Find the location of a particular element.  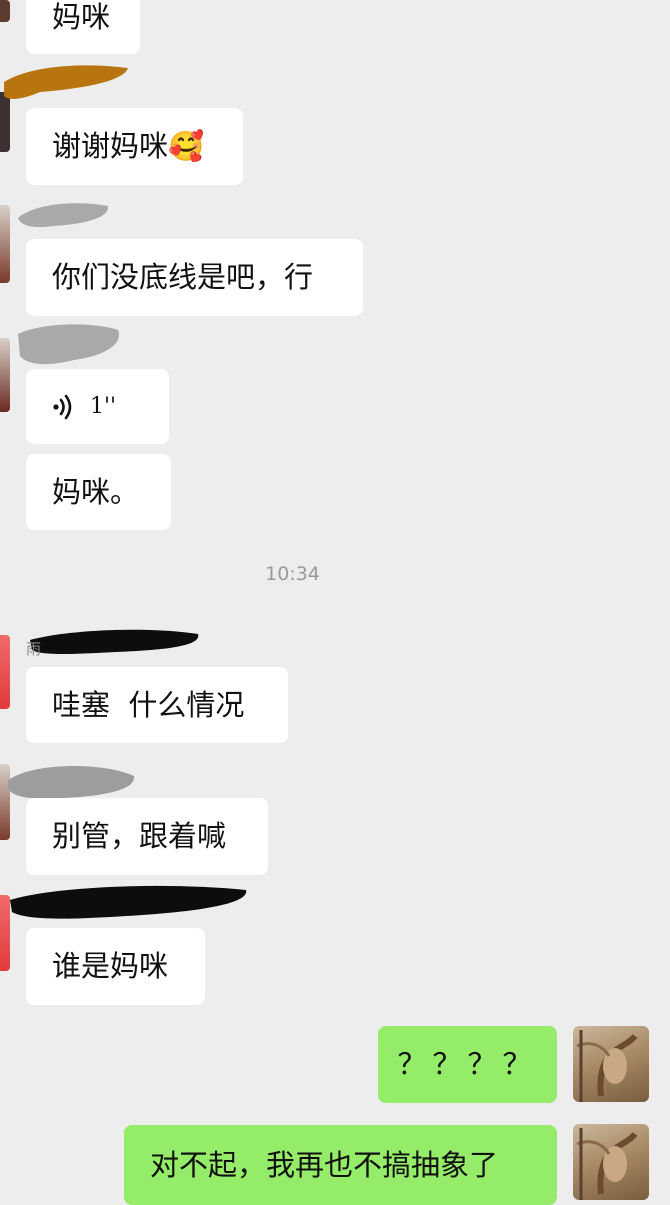

message-bubble-incoming: 谢谢妈咪🥰 is located at coordinates (134, 146).